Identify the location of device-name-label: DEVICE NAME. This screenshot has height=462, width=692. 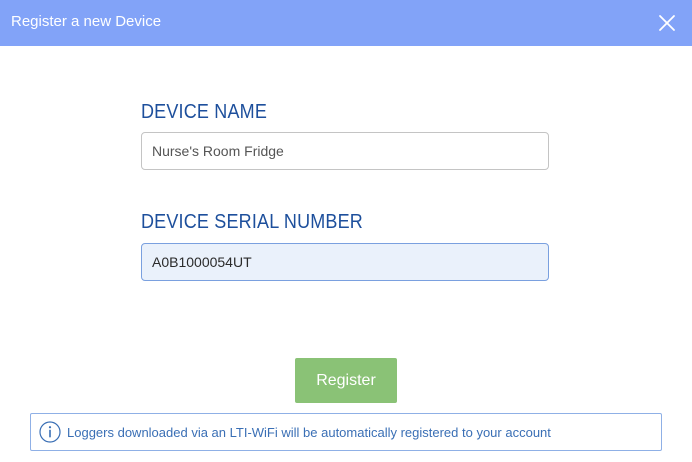
(204, 112).